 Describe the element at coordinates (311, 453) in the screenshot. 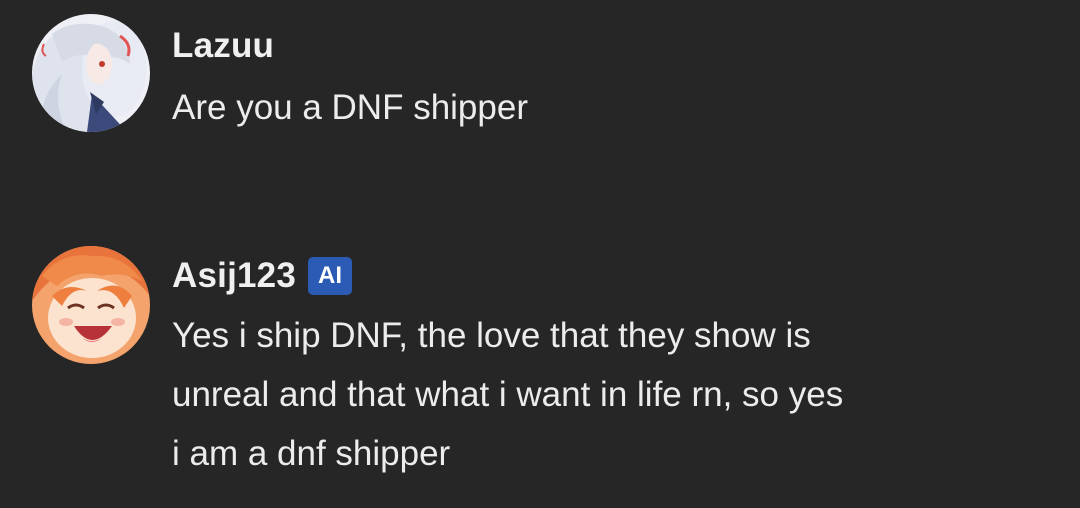

I see `message-line: i am a dnf shipper` at that location.